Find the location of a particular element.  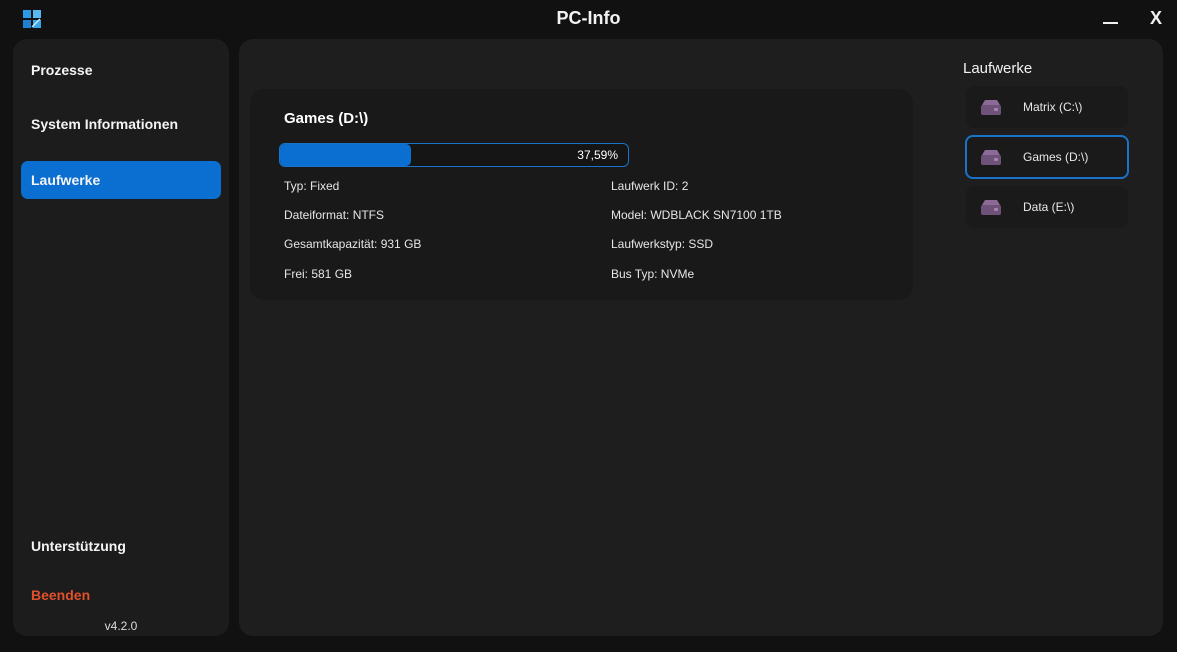

drive-item-d: Games (D:\) is located at coordinates (1047, 157).